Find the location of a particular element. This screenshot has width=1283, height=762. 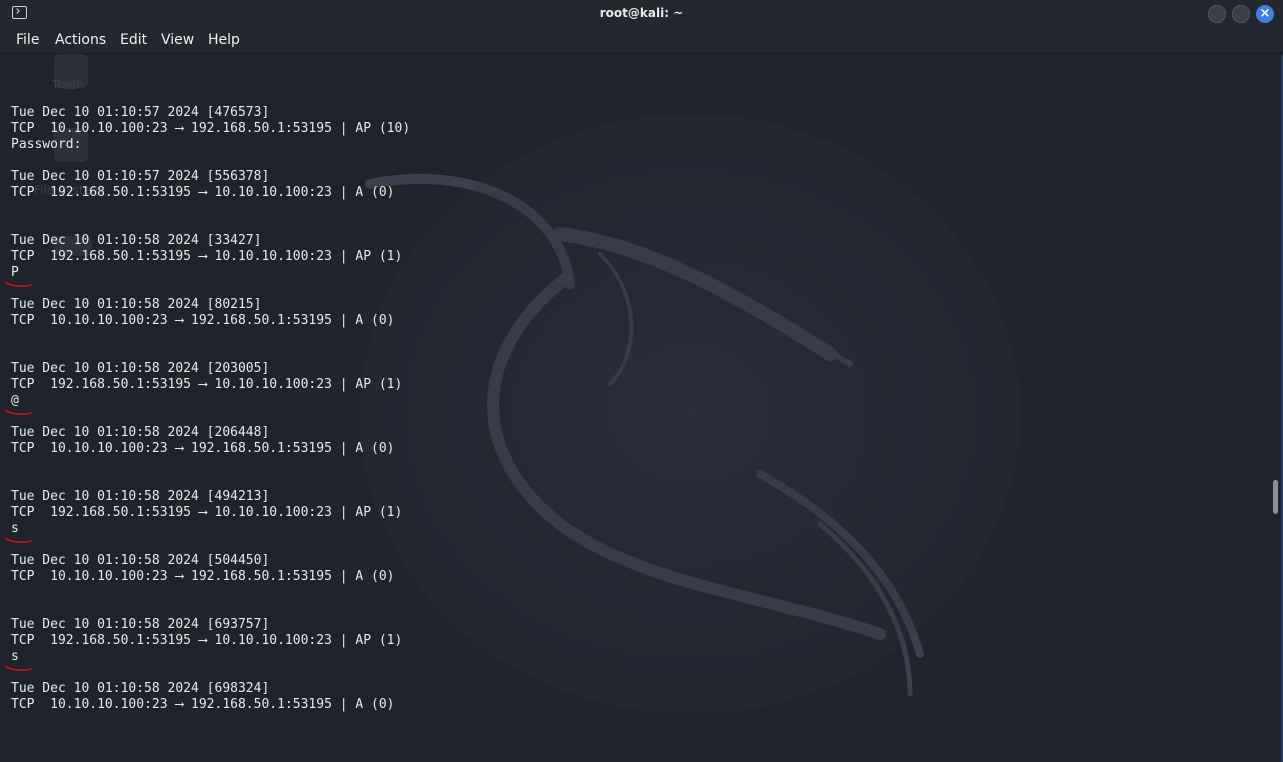

terminal-line: Tue Dec 10 01:10:58 2024 [693757] is located at coordinates (140, 624).